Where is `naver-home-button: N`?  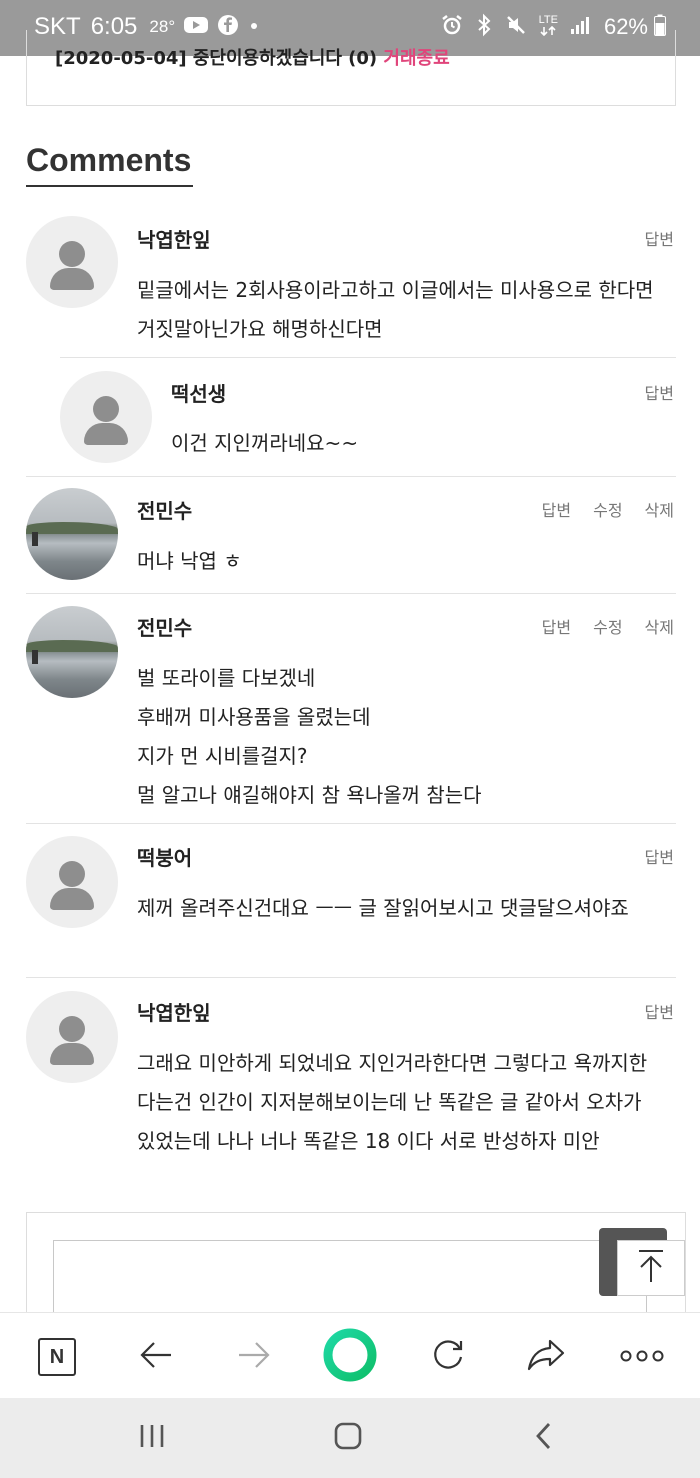 naver-home-button: N is located at coordinates (57, 1357).